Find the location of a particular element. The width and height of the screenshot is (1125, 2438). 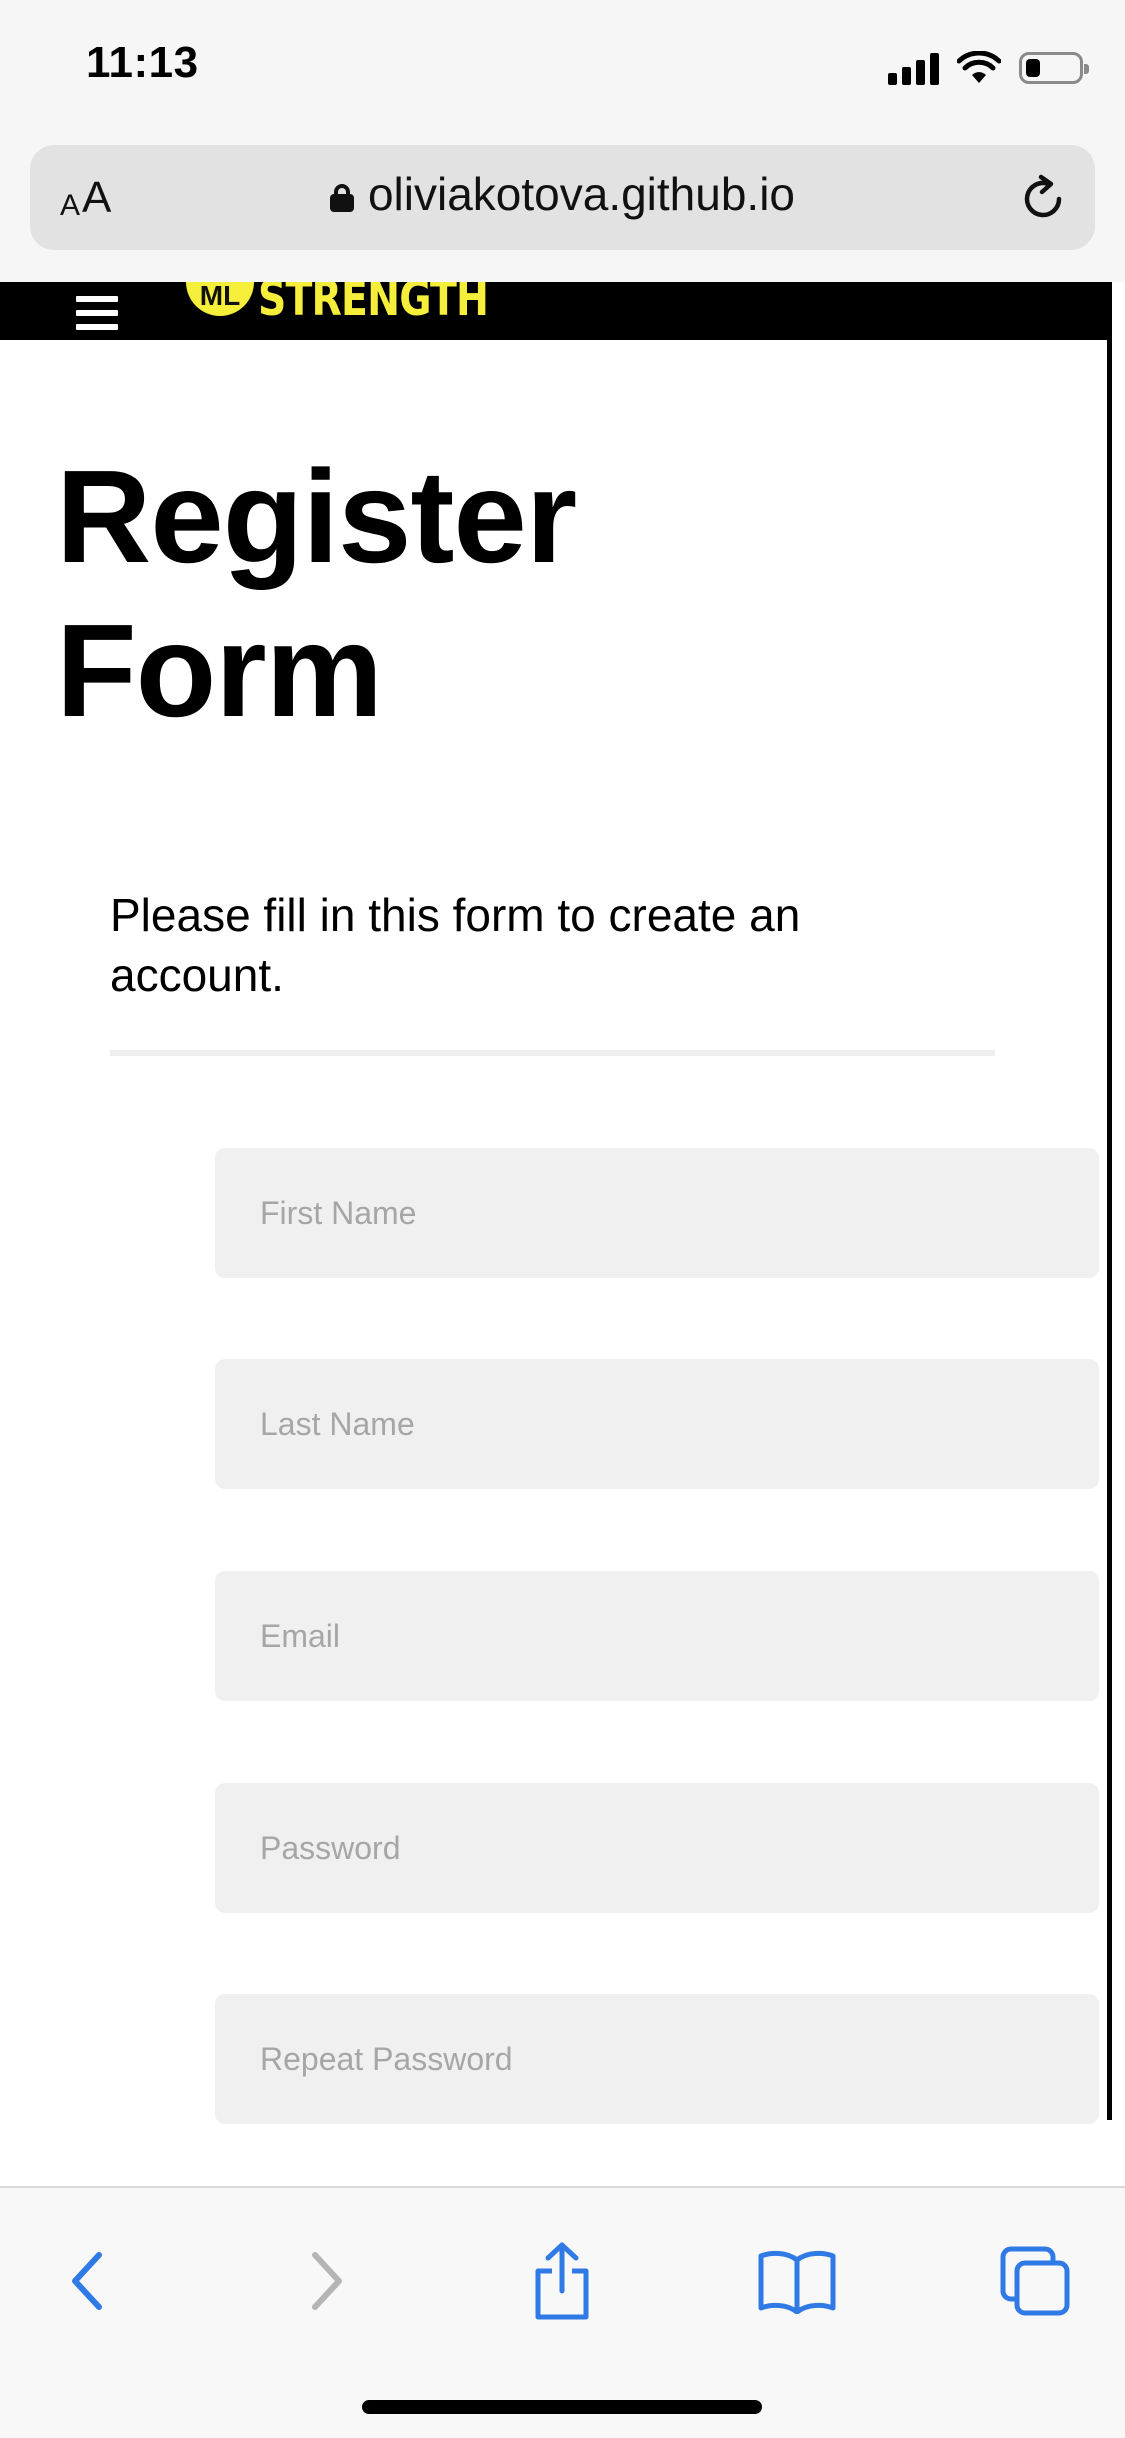

tabs-button is located at coordinates (1035, 2281).